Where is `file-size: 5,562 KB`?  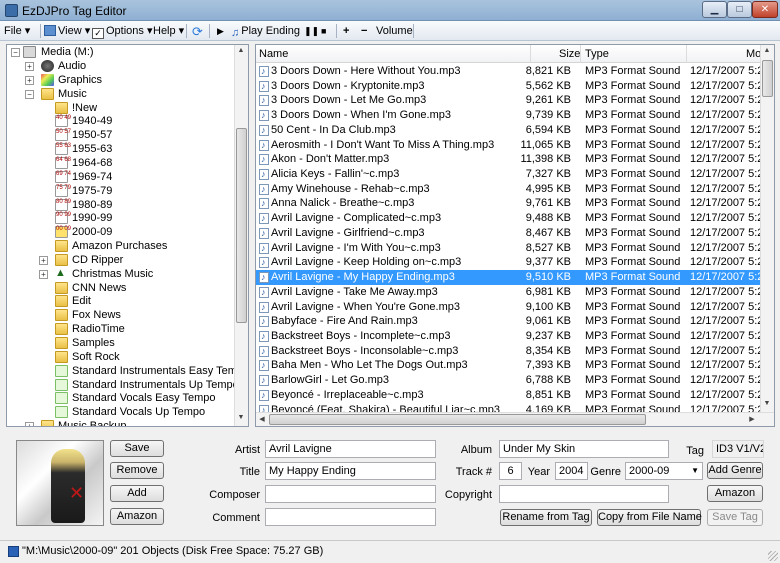 file-size: 5,562 KB is located at coordinates (548, 85).